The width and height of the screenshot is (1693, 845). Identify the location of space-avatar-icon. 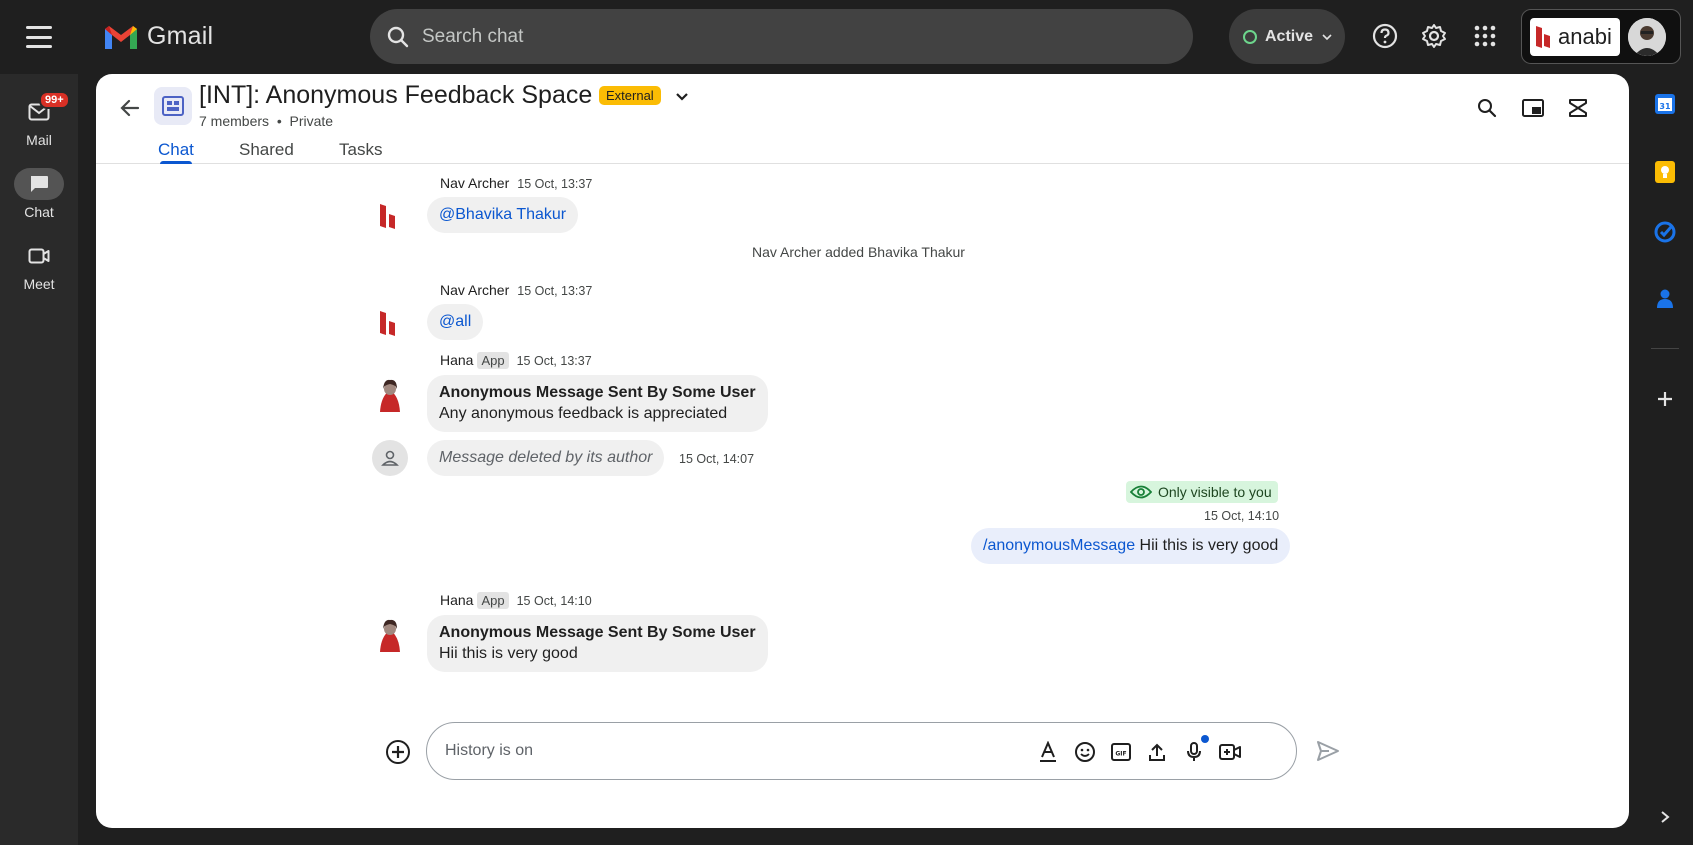
(173, 106).